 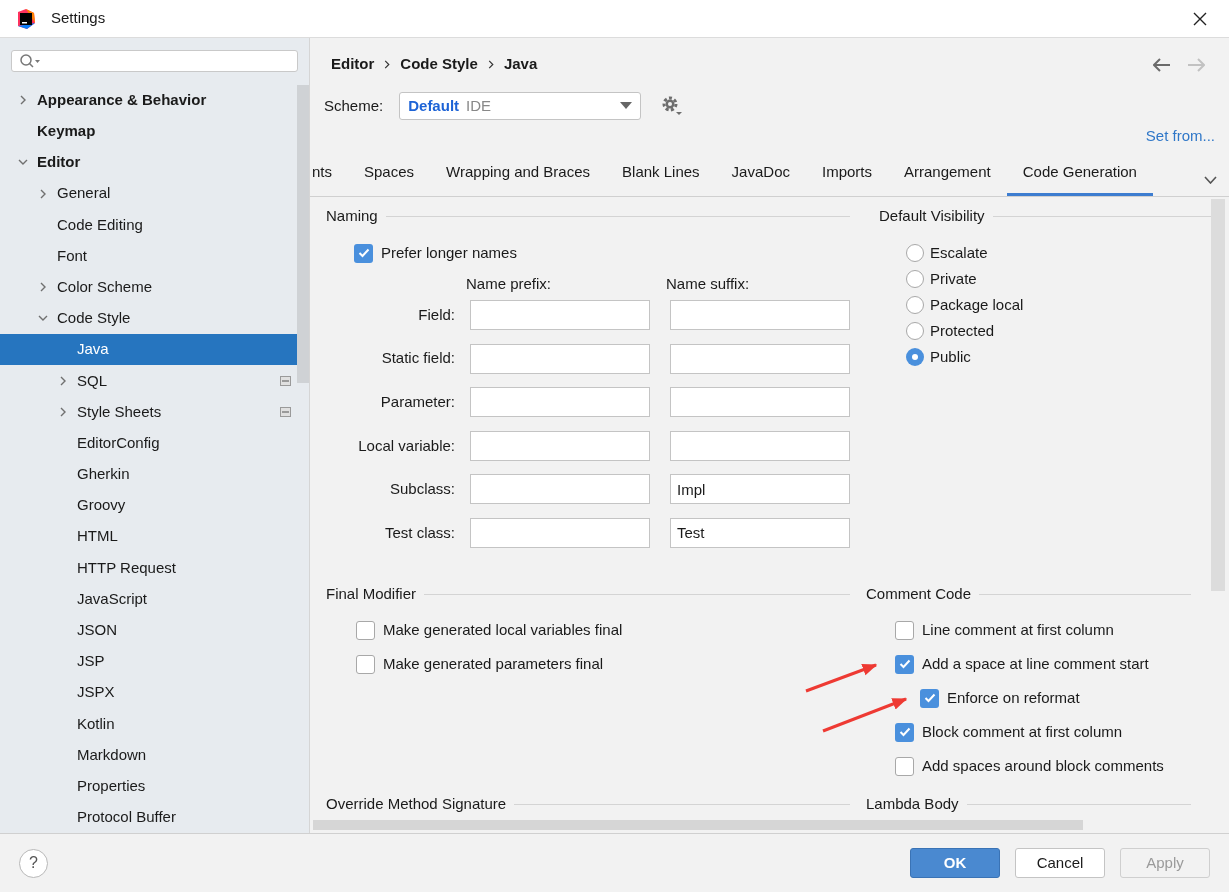 What do you see at coordinates (371, 593) in the screenshot?
I see `section-title: Final Modifier` at bounding box center [371, 593].